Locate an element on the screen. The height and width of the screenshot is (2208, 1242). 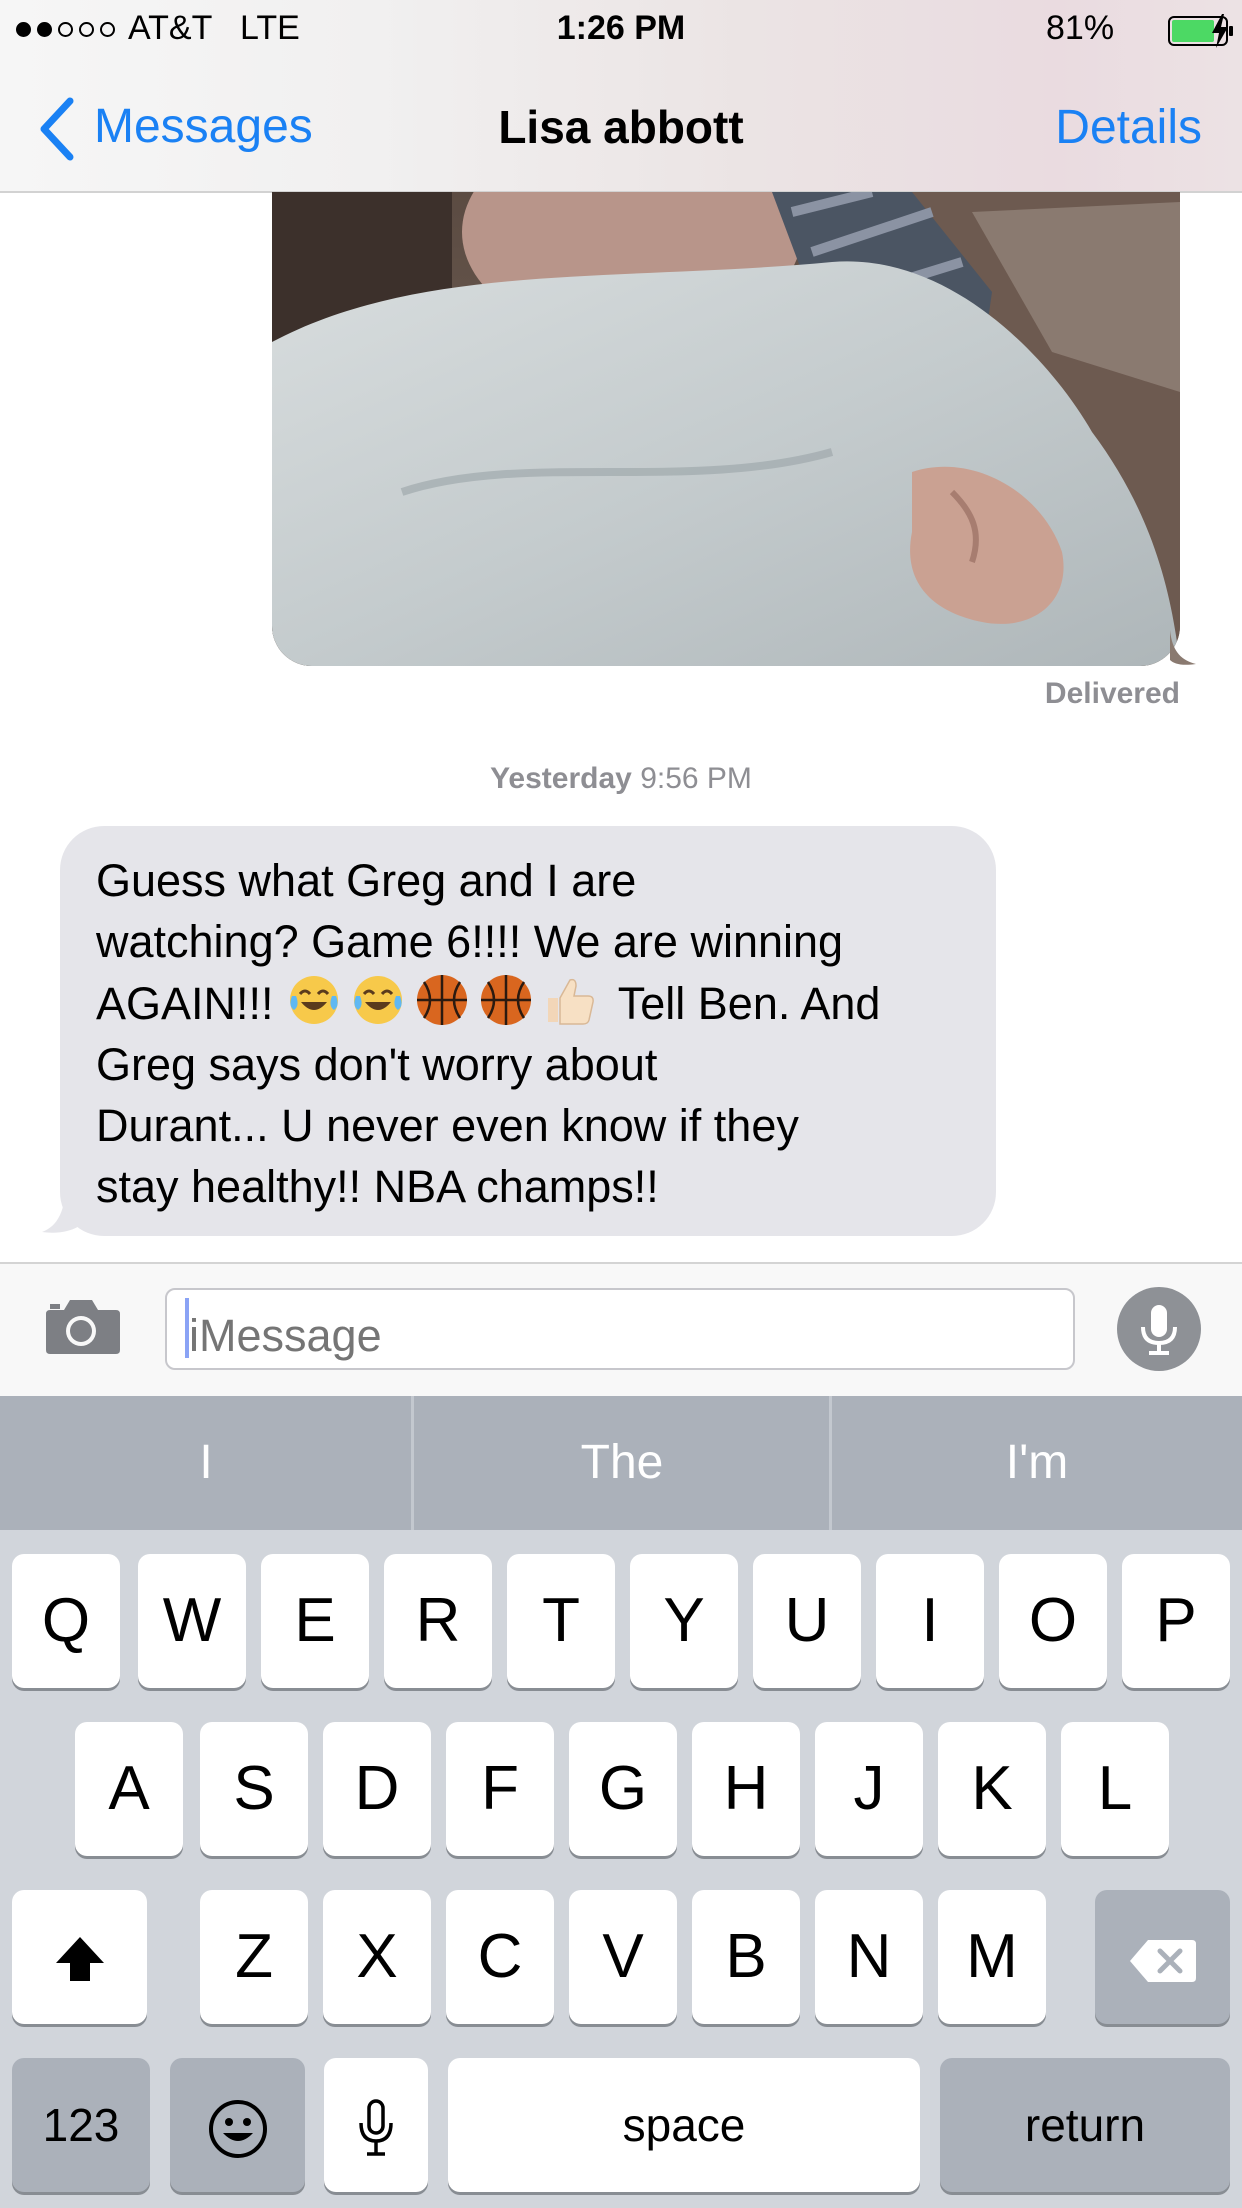
bubble-tail is located at coordinates (1185, 650).